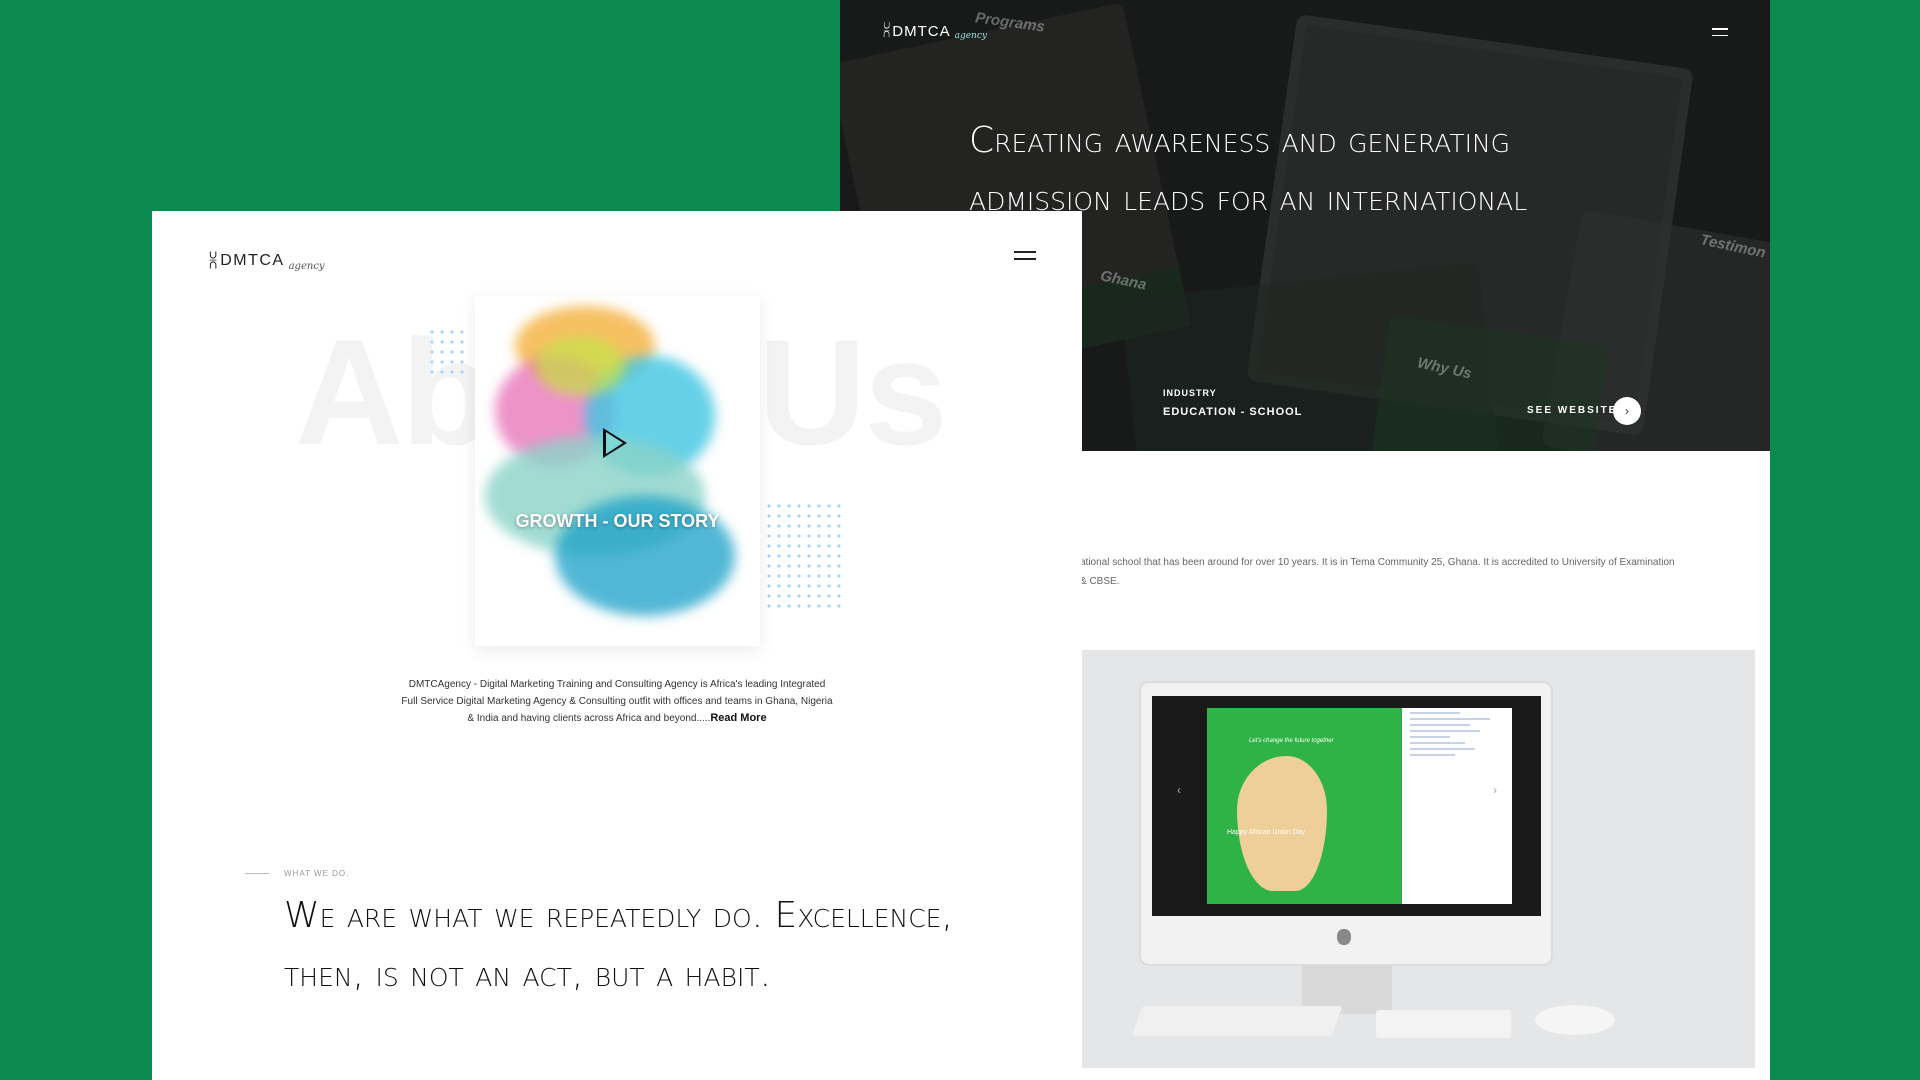 Image resolution: width=1920 pixels, height=1080 pixels. I want to click on instagram-comments-panel, so click(1457, 806).